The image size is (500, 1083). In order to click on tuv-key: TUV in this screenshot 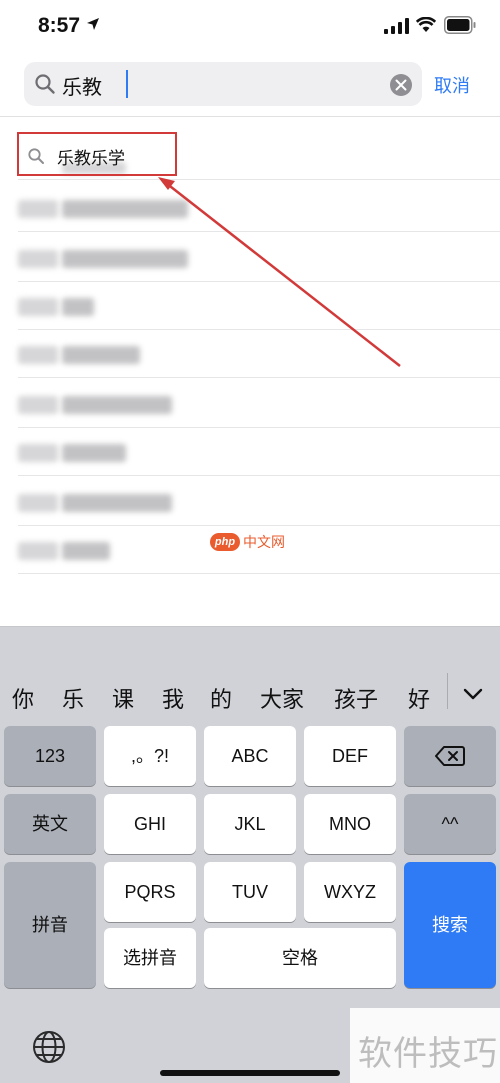, I will do `click(250, 892)`.